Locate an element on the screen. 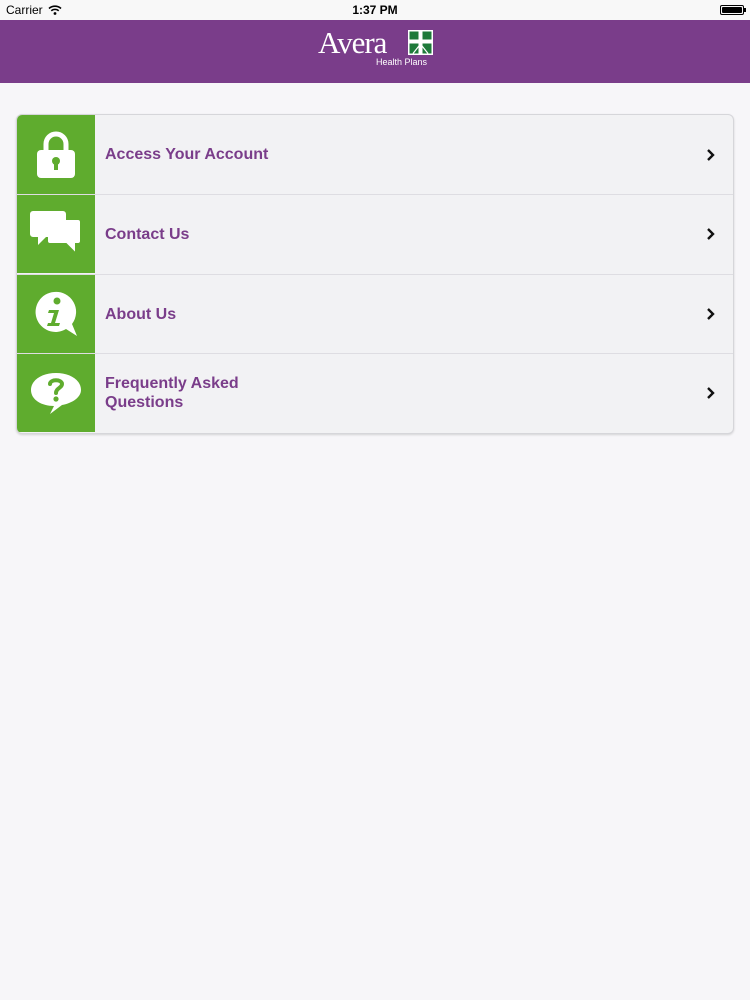 This screenshot has width=750, height=1000. menu-item-label: About Us is located at coordinates (141, 314).